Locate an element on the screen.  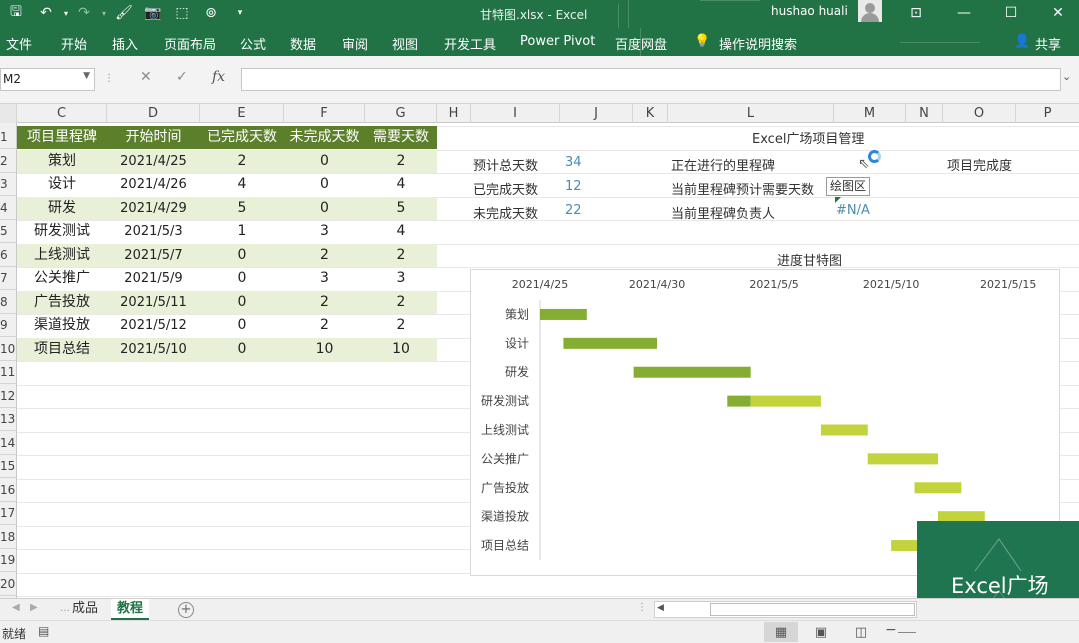
user-name: hushao huali is located at coordinates (809, 11).